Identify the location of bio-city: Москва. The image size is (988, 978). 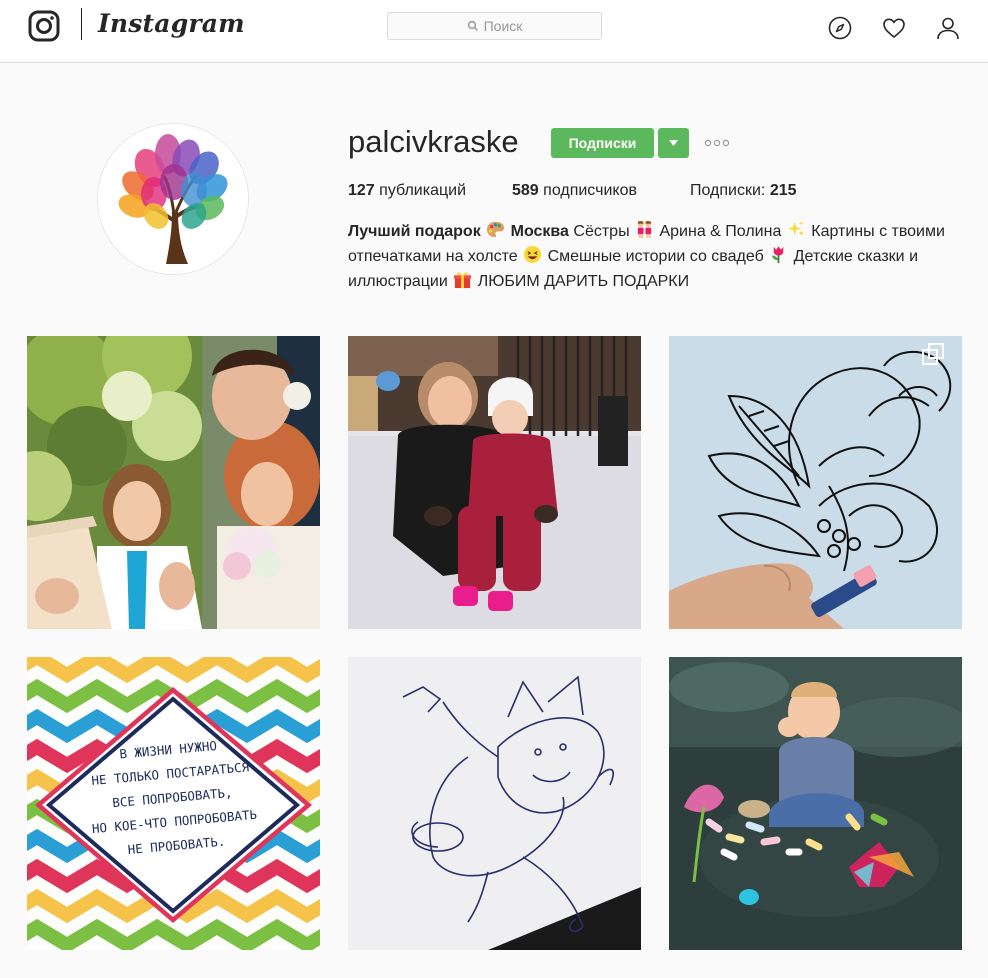
(539, 231).